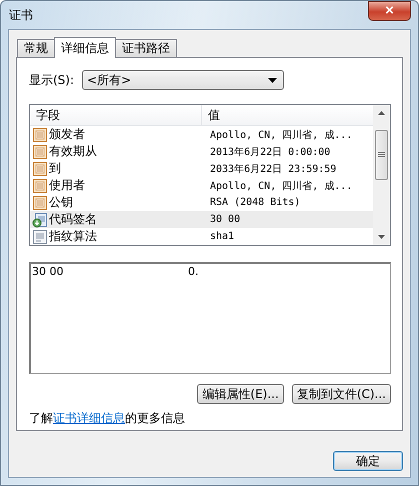 The height and width of the screenshot is (486, 419). What do you see at coordinates (254, 202) in the screenshot?
I see `field-value: RSA (2048 Bits)` at bounding box center [254, 202].